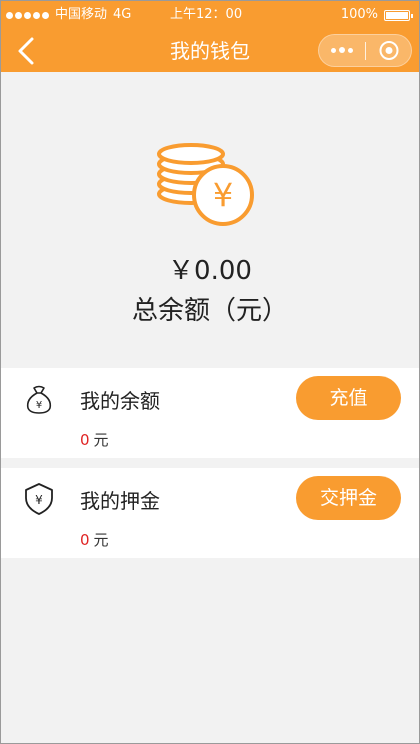 This screenshot has height=744, width=420. Describe the element at coordinates (210, 271) in the screenshot. I see `balance-amount: ￥0.00` at that location.